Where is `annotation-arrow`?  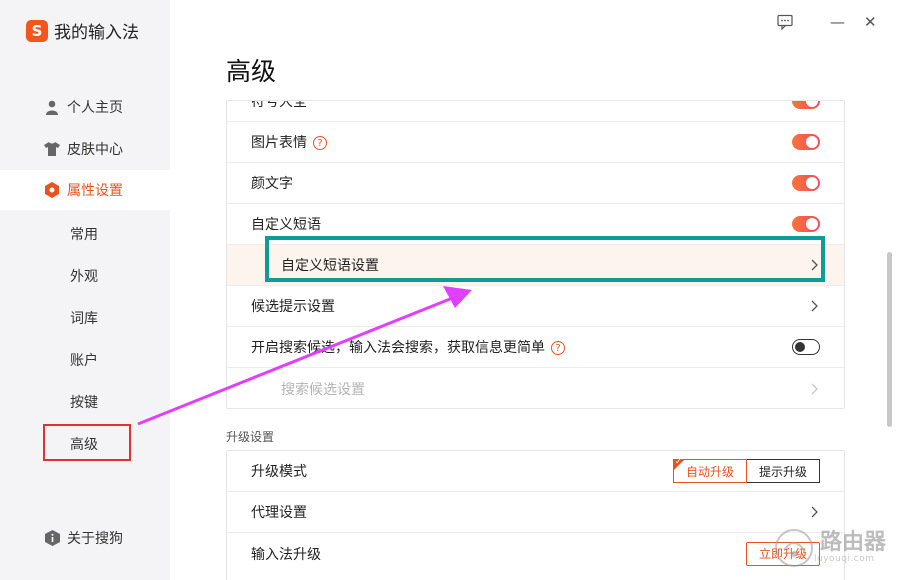 annotation-arrow is located at coordinates (304, 356).